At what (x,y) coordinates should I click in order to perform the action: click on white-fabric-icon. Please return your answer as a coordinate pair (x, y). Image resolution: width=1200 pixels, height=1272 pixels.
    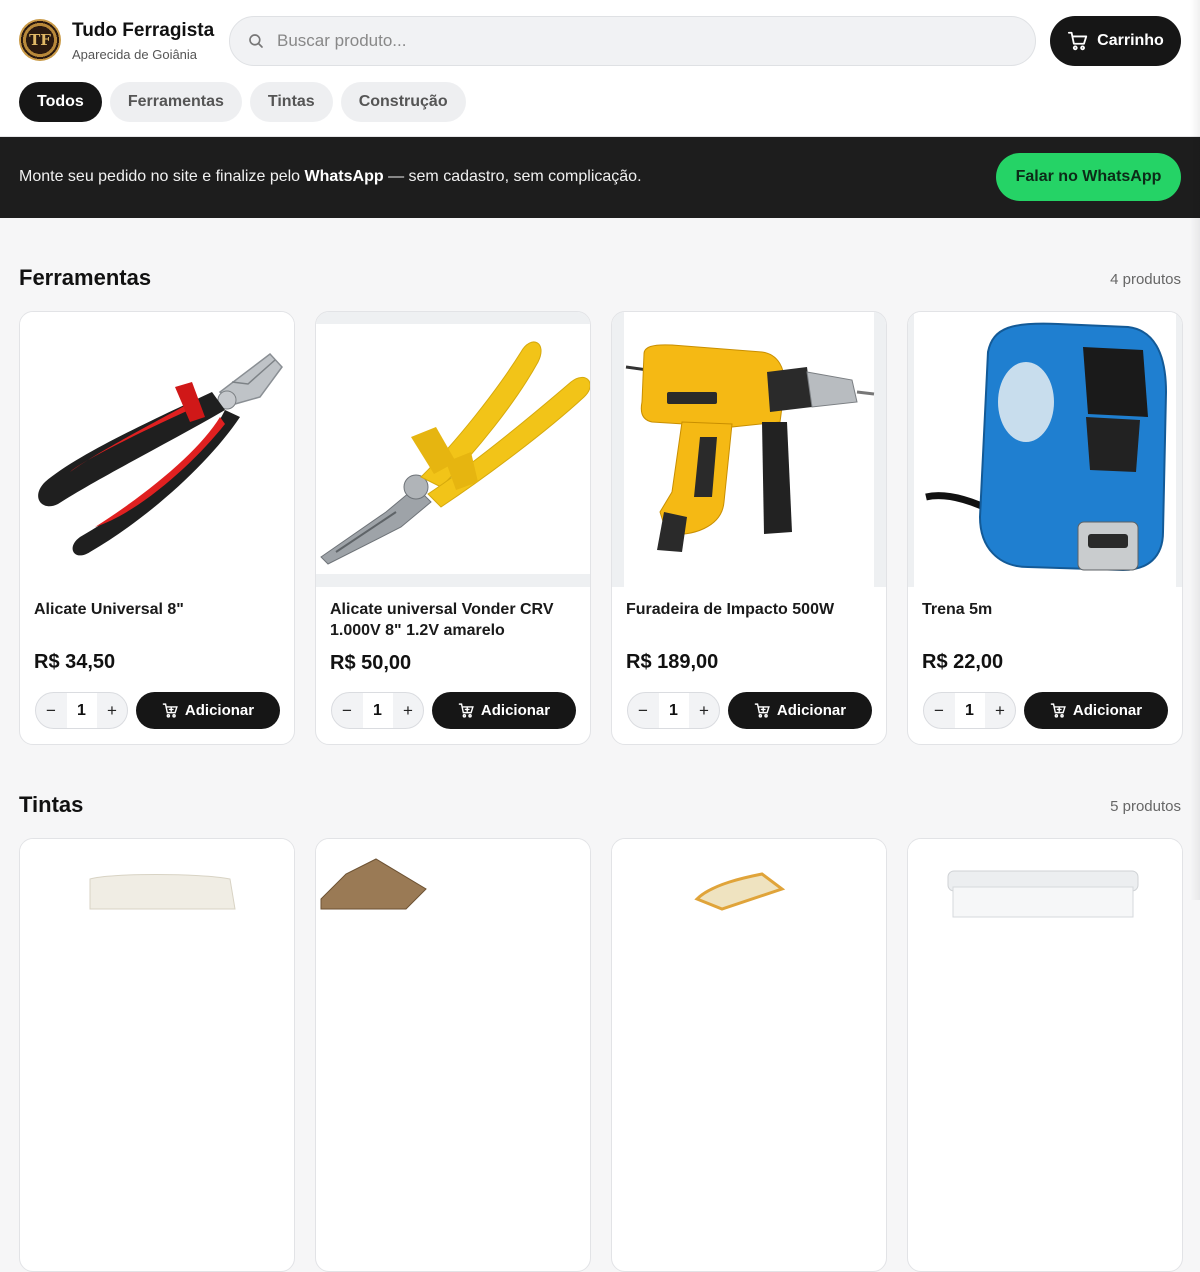
    Looking at the image, I should click on (162, 892).